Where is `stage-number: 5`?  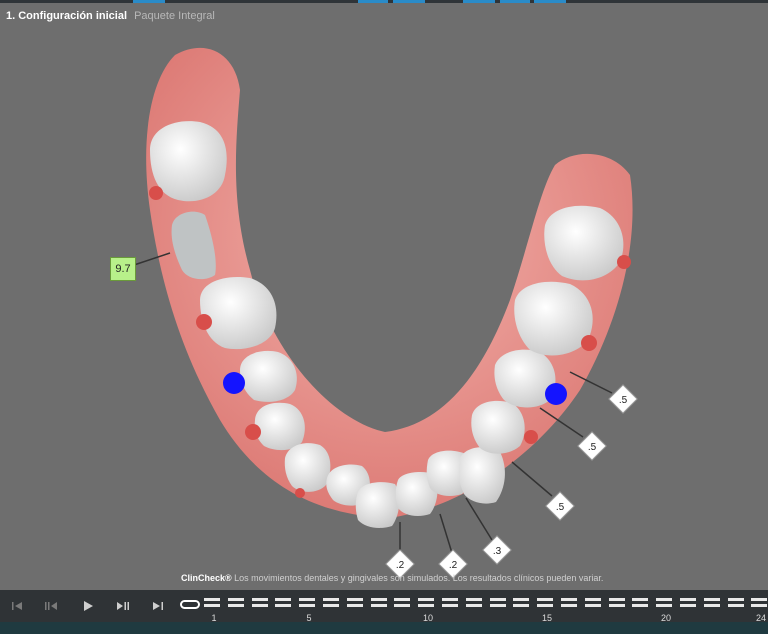
stage-number: 5 is located at coordinates (309, 618).